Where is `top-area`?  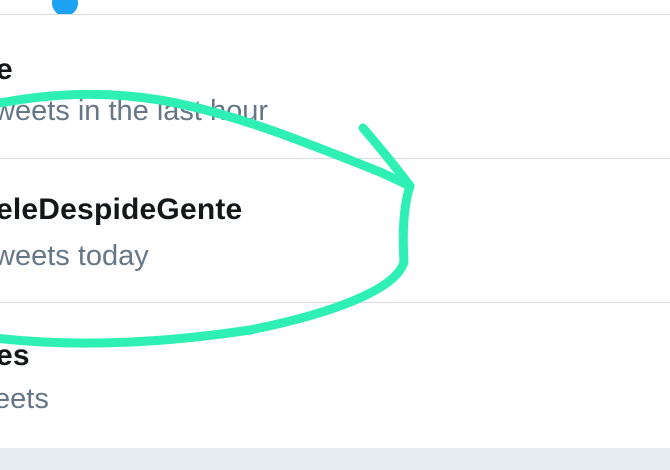 top-area is located at coordinates (335, 8).